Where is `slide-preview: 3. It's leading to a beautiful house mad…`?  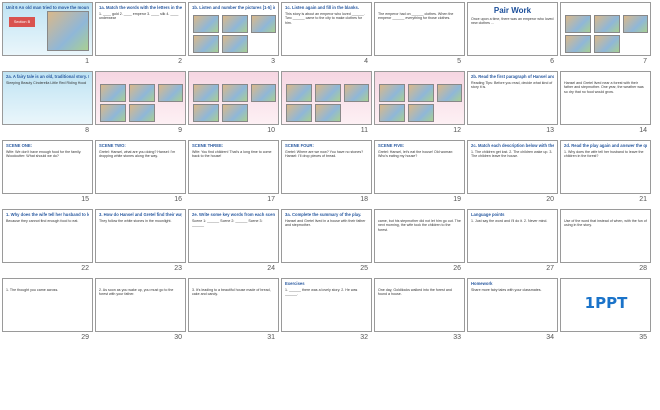
slide-preview: 3. It's leading to a beautiful house mad… is located at coordinates (233, 305).